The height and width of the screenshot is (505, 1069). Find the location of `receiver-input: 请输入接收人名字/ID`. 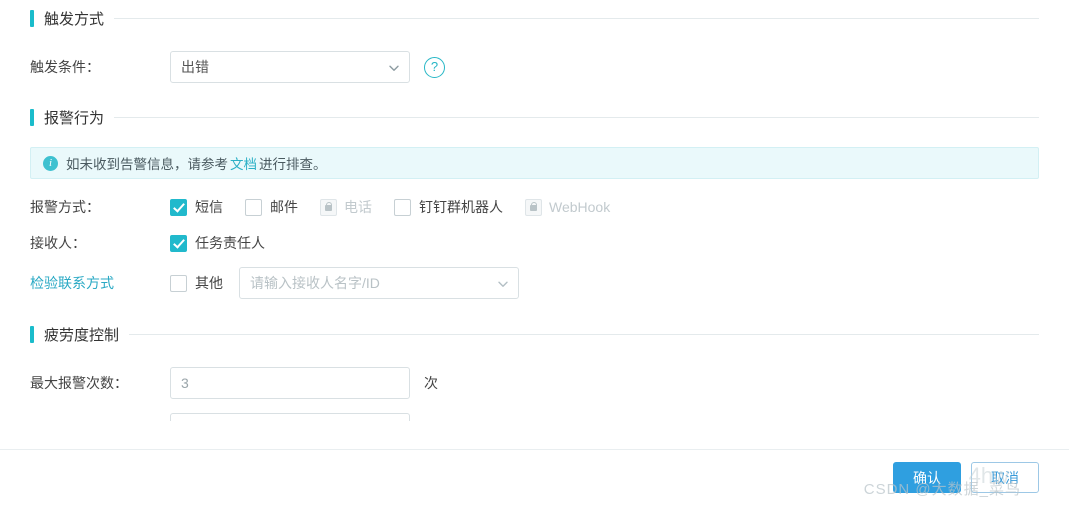

receiver-input: 请输入接收人名字/ID is located at coordinates (379, 283).